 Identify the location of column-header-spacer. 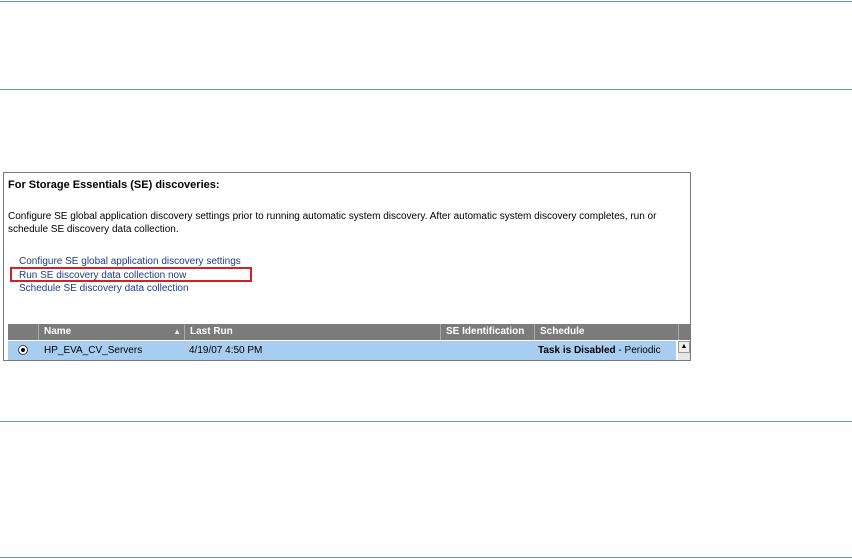
(684, 332).